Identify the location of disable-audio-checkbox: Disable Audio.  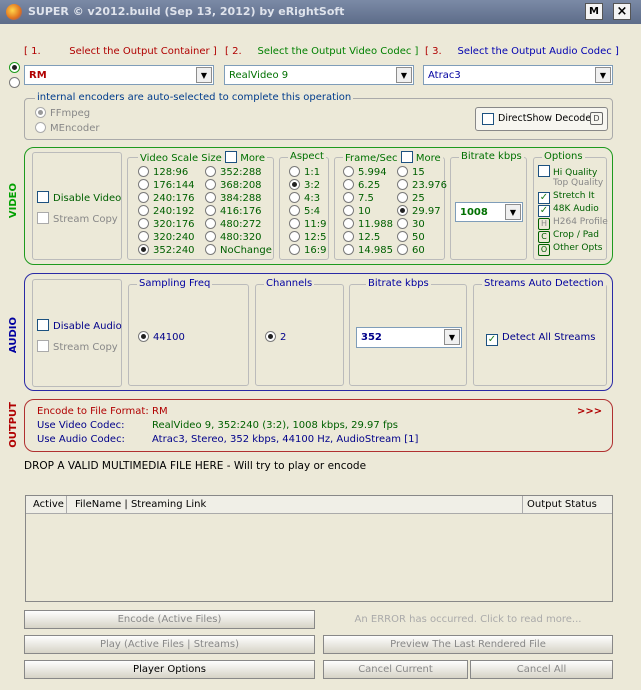
(79, 325).